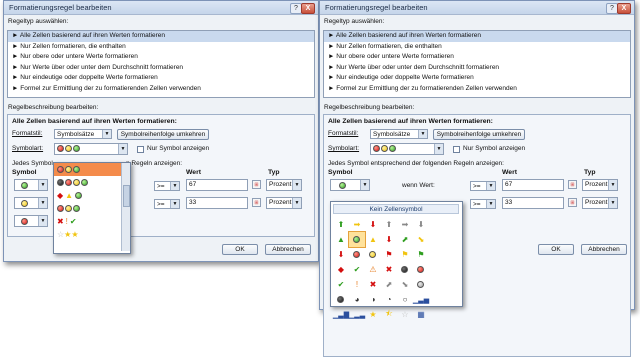  Describe the element at coordinates (357, 239) in the screenshot. I see `green-circle-icon` at that location.